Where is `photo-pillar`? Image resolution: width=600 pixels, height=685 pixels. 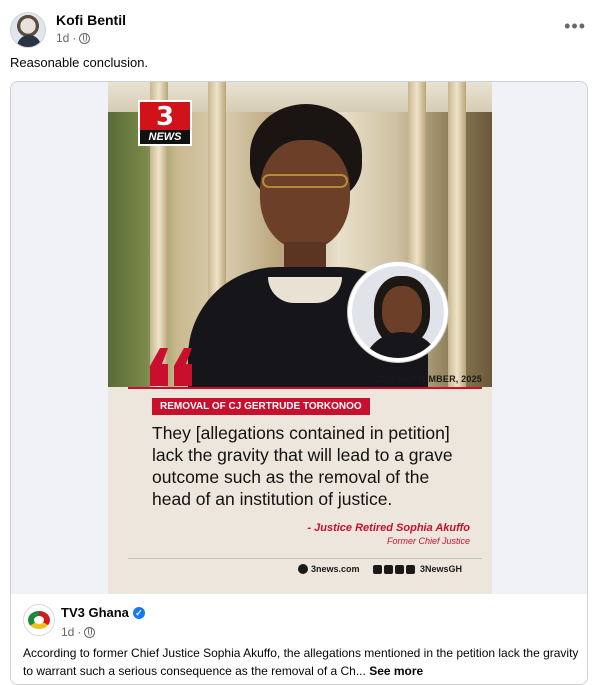
photo-pillar is located at coordinates (457, 234).